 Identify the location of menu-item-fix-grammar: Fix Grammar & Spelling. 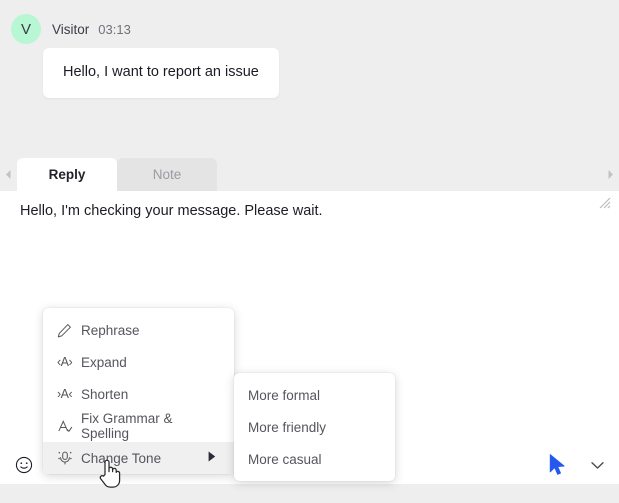
(138, 426).